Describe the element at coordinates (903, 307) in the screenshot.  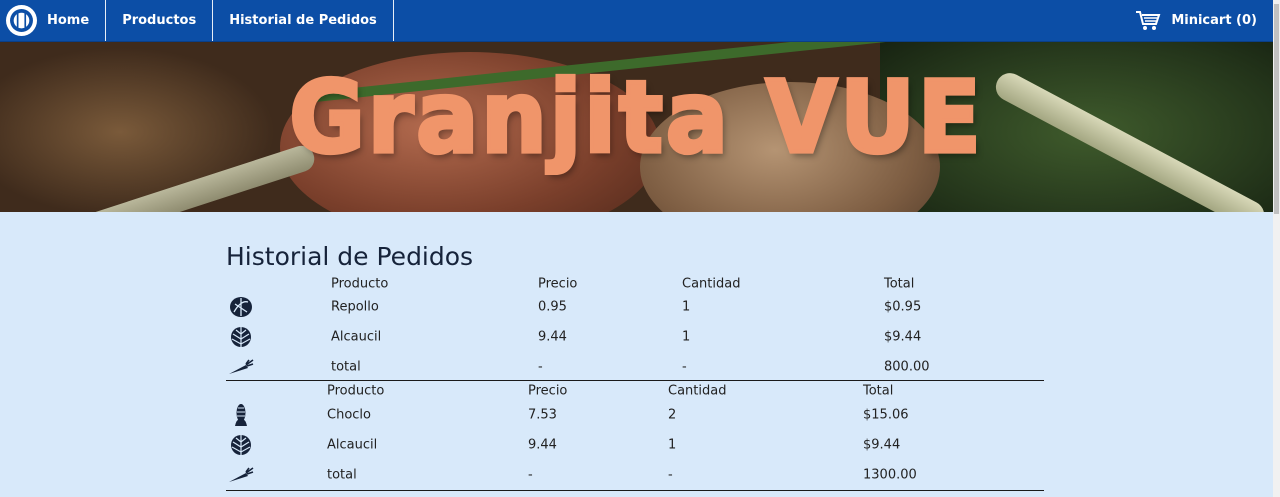
I see `cell-total: $0.95` at that location.